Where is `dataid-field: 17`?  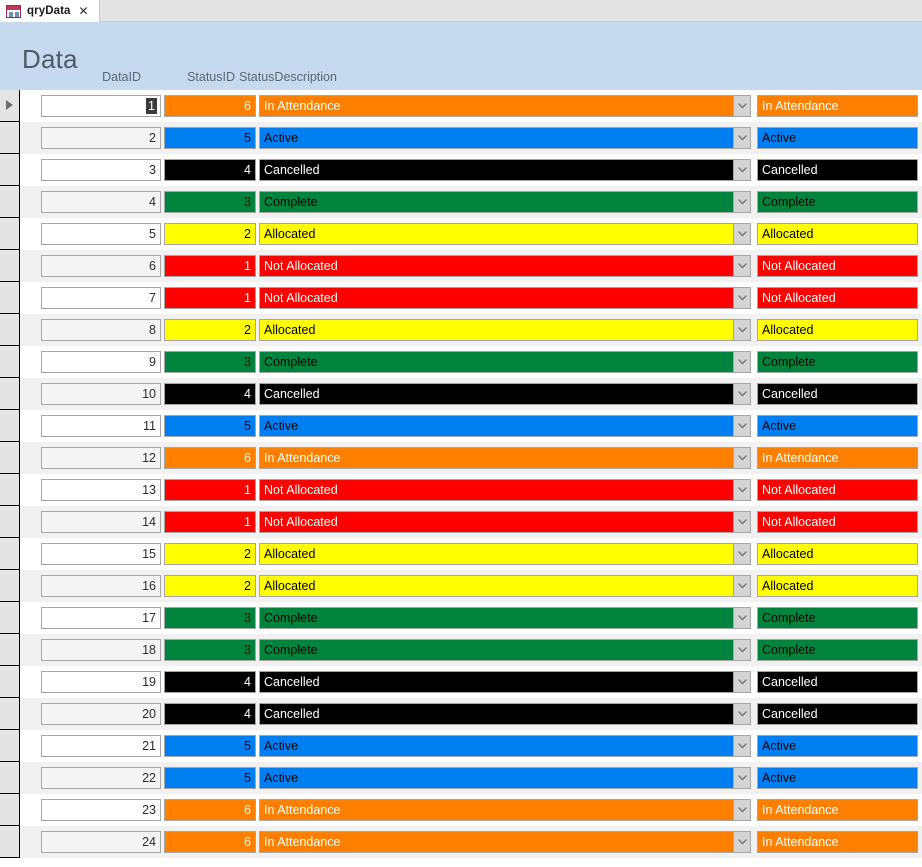 dataid-field: 17 is located at coordinates (101, 618).